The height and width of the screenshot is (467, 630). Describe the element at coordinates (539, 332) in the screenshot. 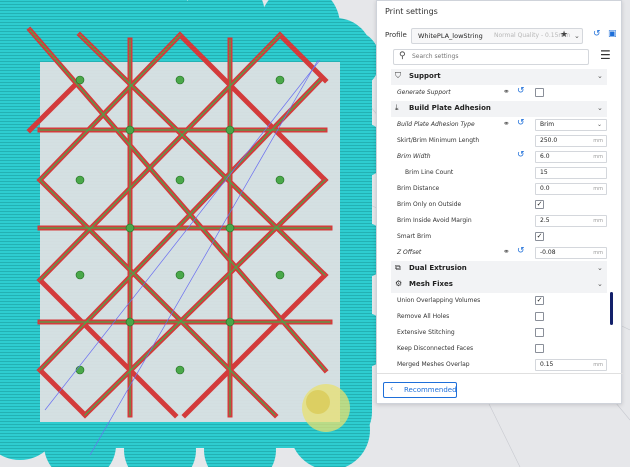

I see `extensive-stitching-checkbox` at that location.